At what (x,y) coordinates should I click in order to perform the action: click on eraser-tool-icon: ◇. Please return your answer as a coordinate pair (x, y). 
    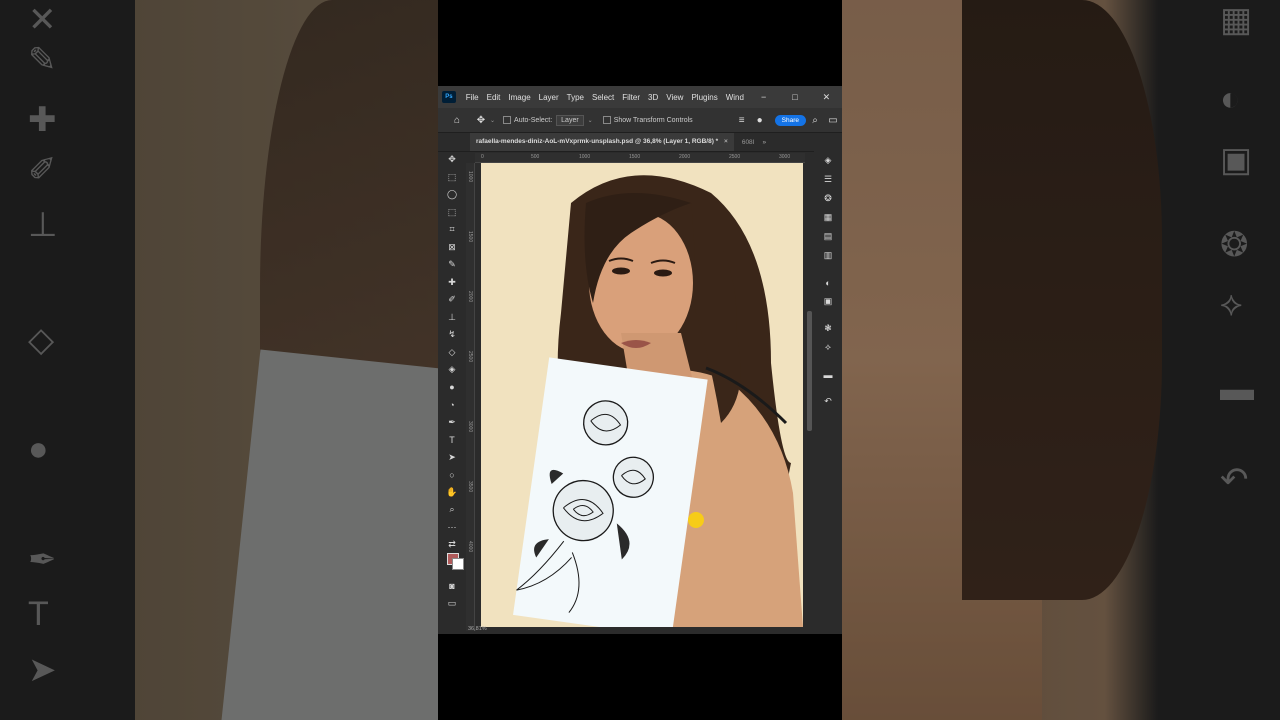
    Looking at the image, I should click on (452, 353).